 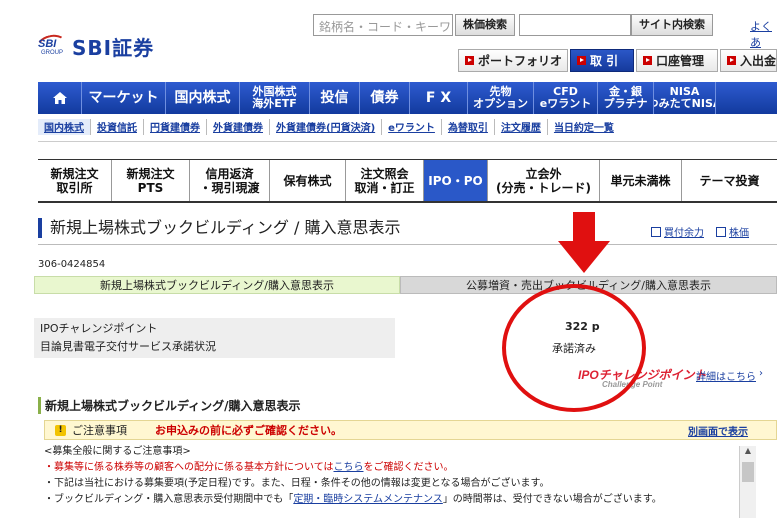 What do you see at coordinates (672, 25) in the screenshot?
I see `site-search-button: サイト内検索` at bounding box center [672, 25].